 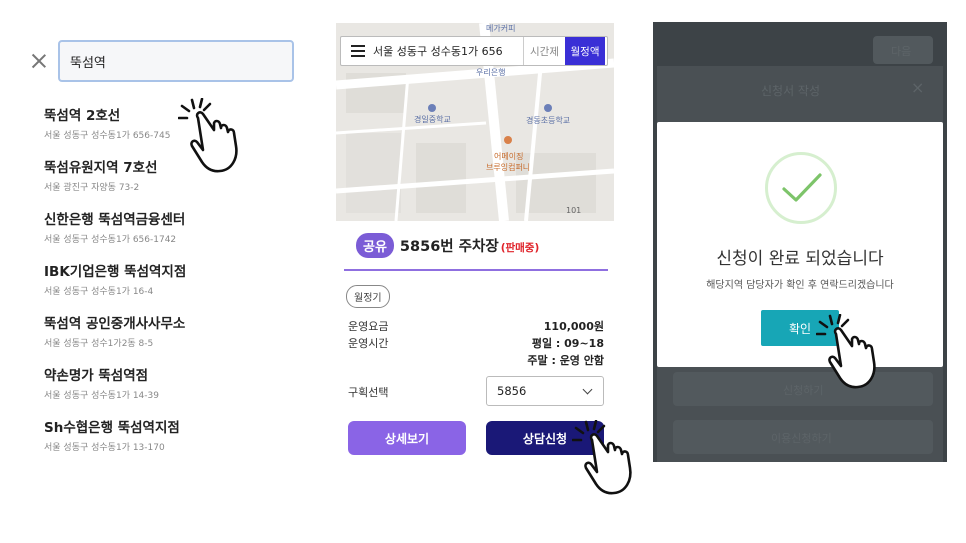 What do you see at coordinates (104, 448) in the screenshot?
I see `result-address: 서울 성동구 성수동1가 13-170` at bounding box center [104, 448].